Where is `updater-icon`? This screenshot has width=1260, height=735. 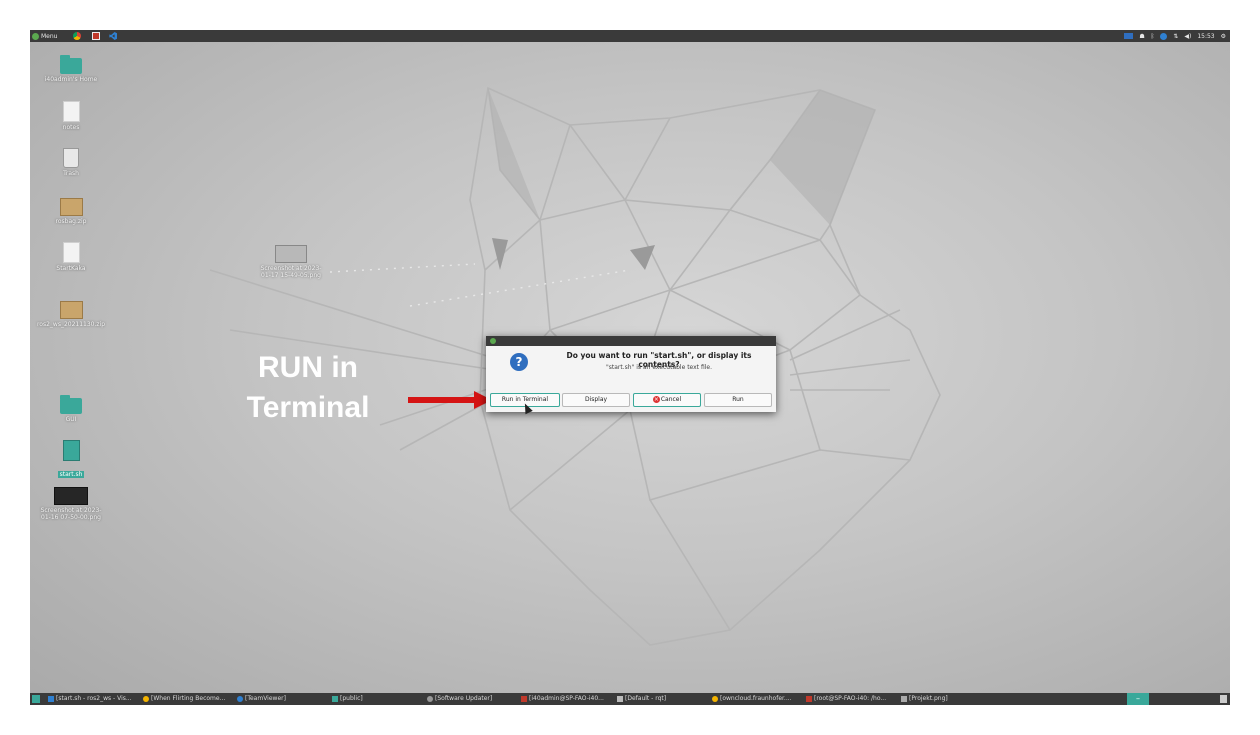
updater-icon is located at coordinates (430, 699).